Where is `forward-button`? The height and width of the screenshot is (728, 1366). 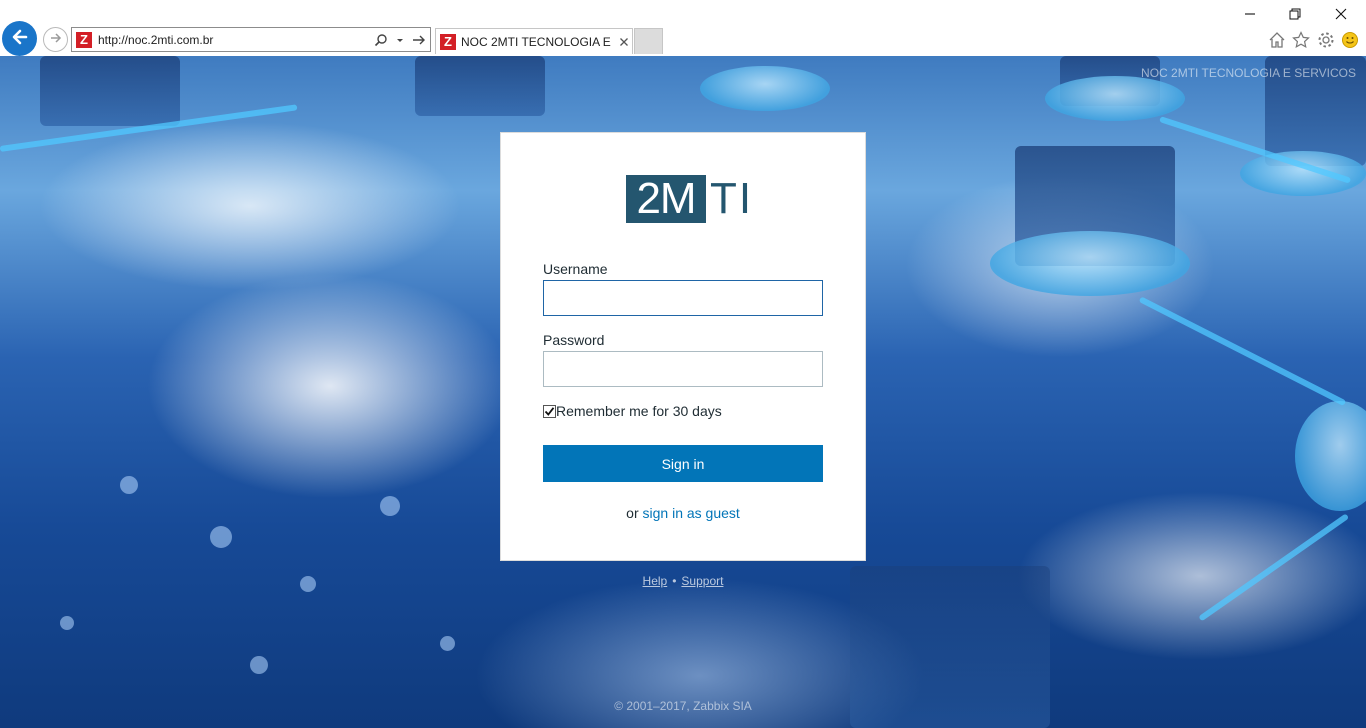 forward-button is located at coordinates (55, 39).